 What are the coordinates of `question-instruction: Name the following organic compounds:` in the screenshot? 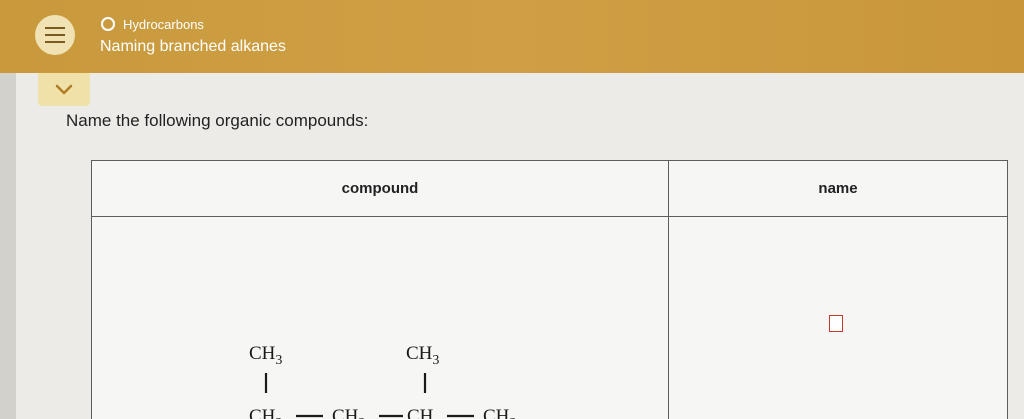 It's located at (217, 120).